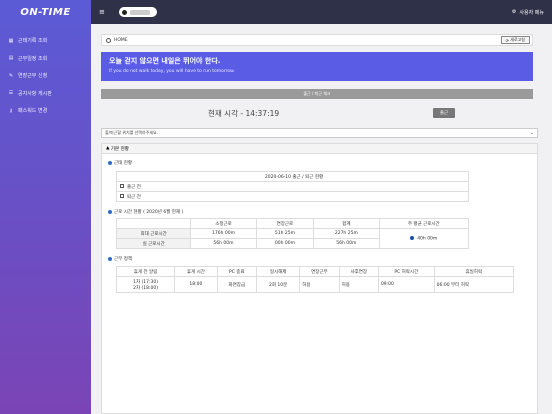 This screenshot has width=552, height=414. Describe the element at coordinates (292, 176) in the screenshot. I see `date-header: 2020-06-10 출근 / 퇴근 현황` at that location.